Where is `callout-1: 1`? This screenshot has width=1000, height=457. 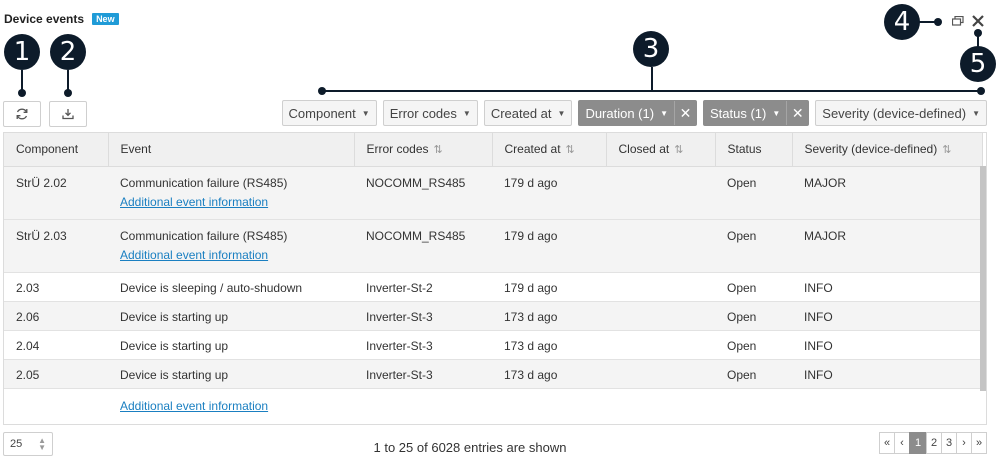 callout-1: 1 is located at coordinates (22, 52).